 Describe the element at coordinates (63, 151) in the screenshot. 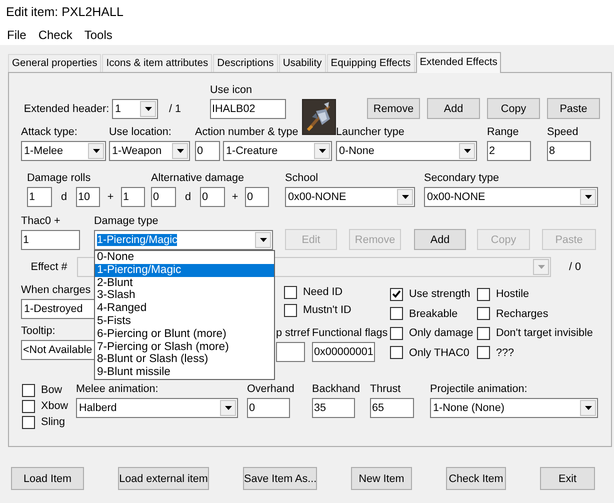

I see `dropdown: 1-Melee` at that location.